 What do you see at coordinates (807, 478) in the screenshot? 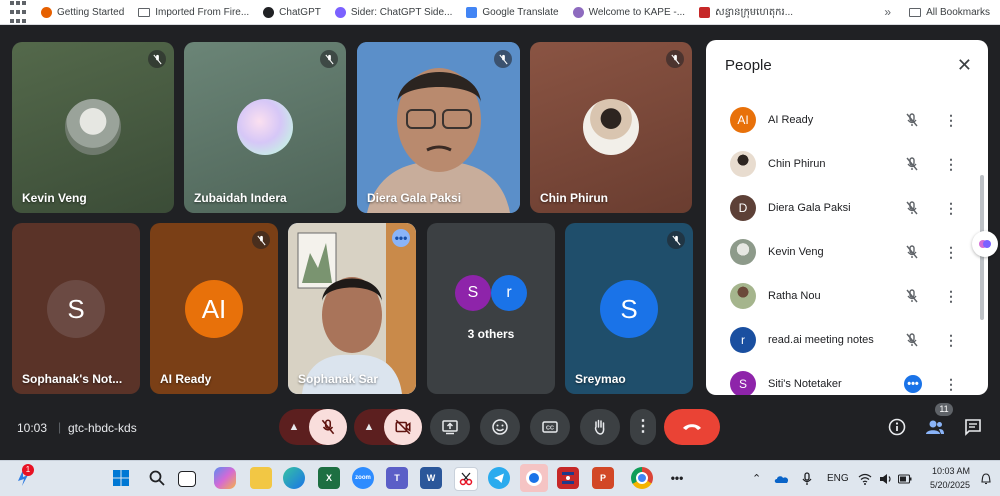
I see `microphone-icon` at bounding box center [807, 478].